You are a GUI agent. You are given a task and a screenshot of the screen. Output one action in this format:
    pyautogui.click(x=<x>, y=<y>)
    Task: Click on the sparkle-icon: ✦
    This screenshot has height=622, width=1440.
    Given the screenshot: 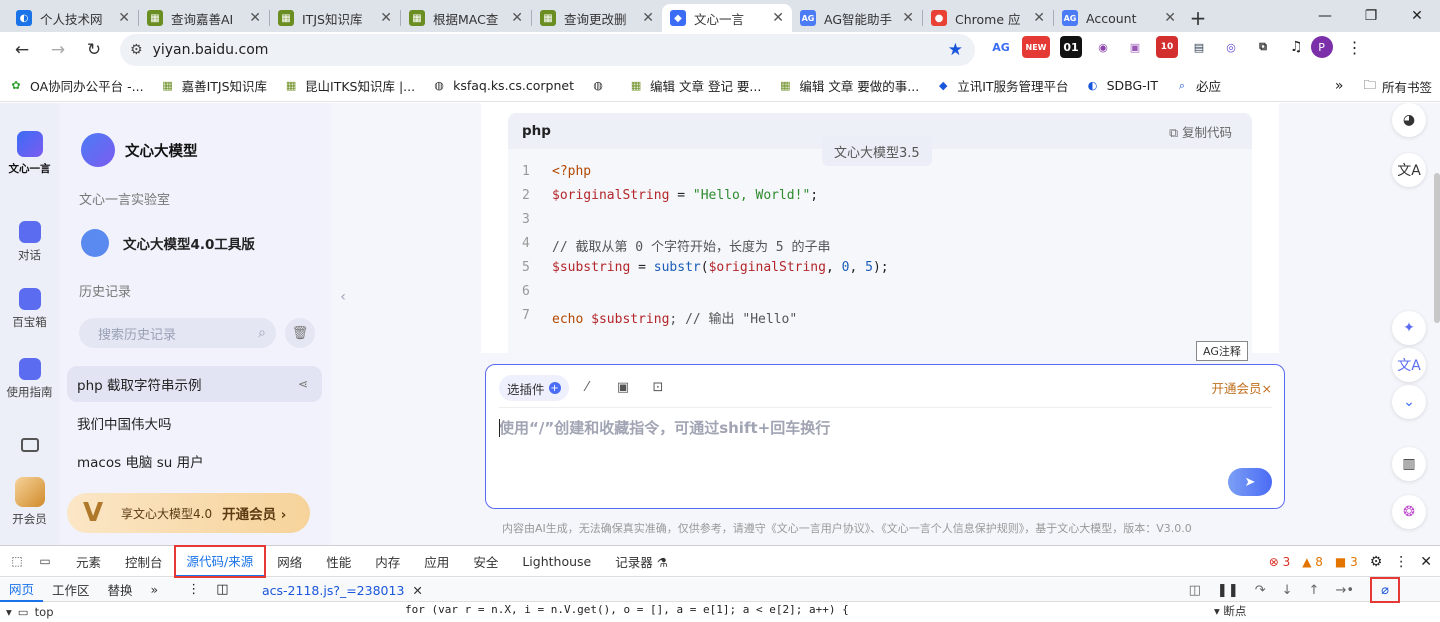 What is the action you would take?
    pyautogui.click(x=1409, y=328)
    